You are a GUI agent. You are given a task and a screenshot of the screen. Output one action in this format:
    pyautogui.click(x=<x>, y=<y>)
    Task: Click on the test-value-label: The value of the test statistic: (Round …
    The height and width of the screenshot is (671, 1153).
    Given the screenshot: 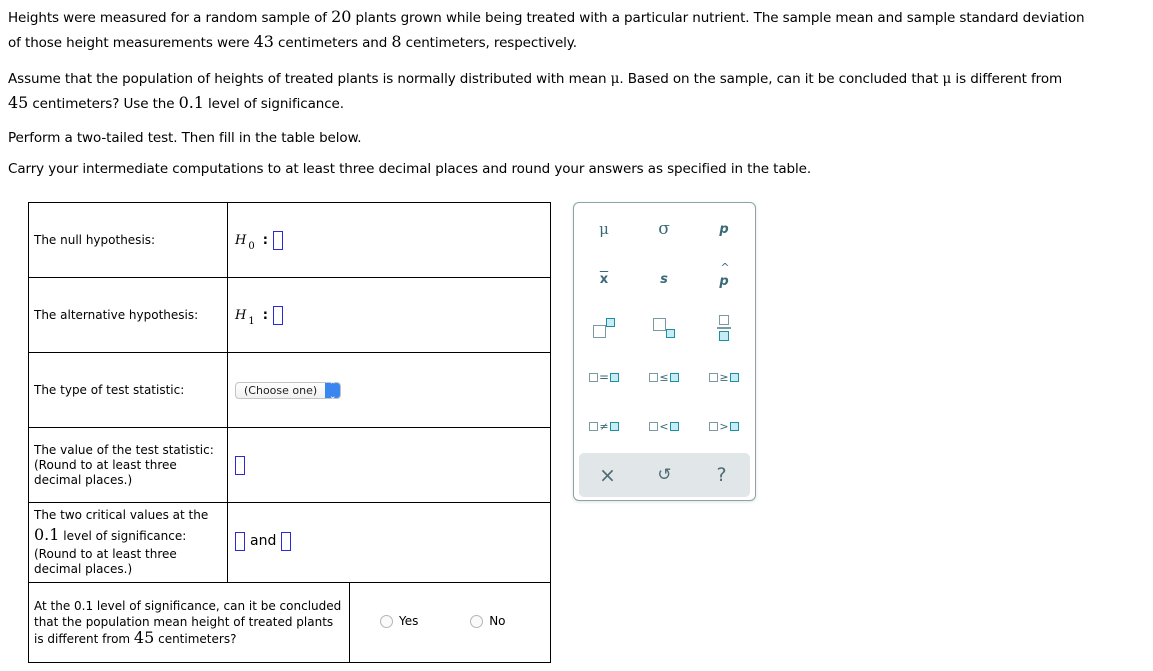 What is the action you would take?
    pyautogui.click(x=128, y=465)
    